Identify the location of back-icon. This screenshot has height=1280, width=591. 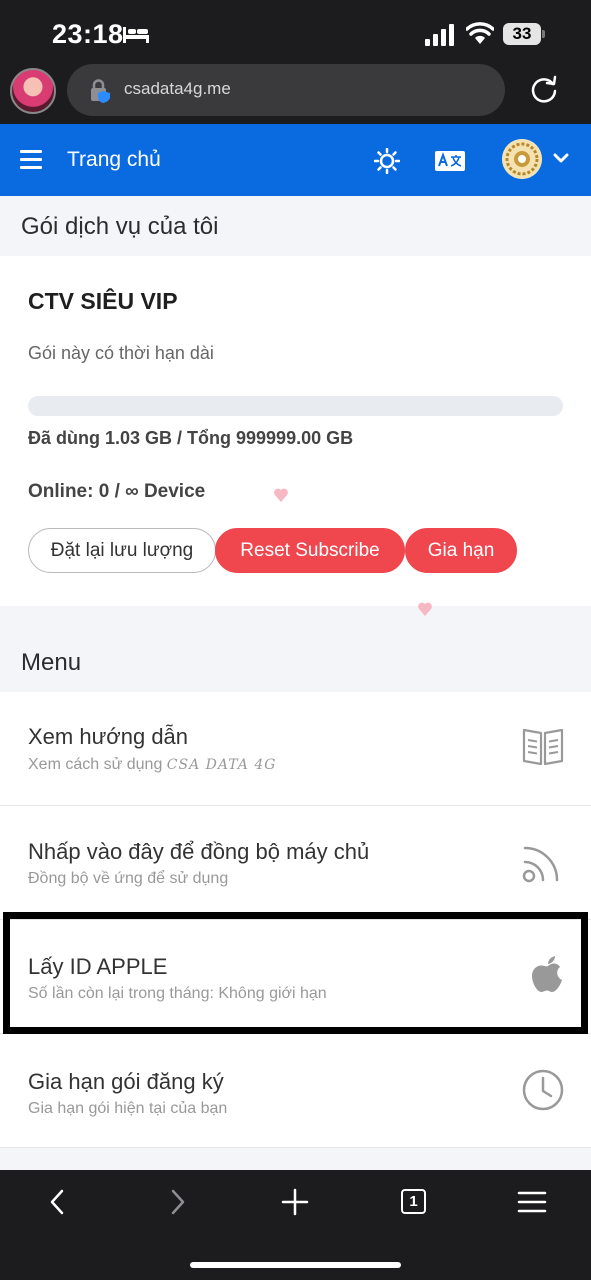
(58, 1202).